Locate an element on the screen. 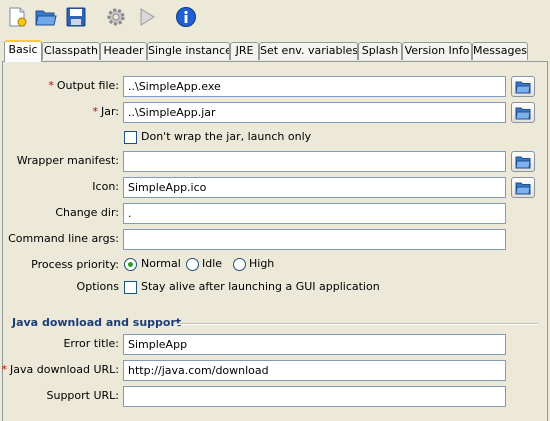 The height and width of the screenshot is (421, 550). icon-label: Icon: is located at coordinates (105, 186).